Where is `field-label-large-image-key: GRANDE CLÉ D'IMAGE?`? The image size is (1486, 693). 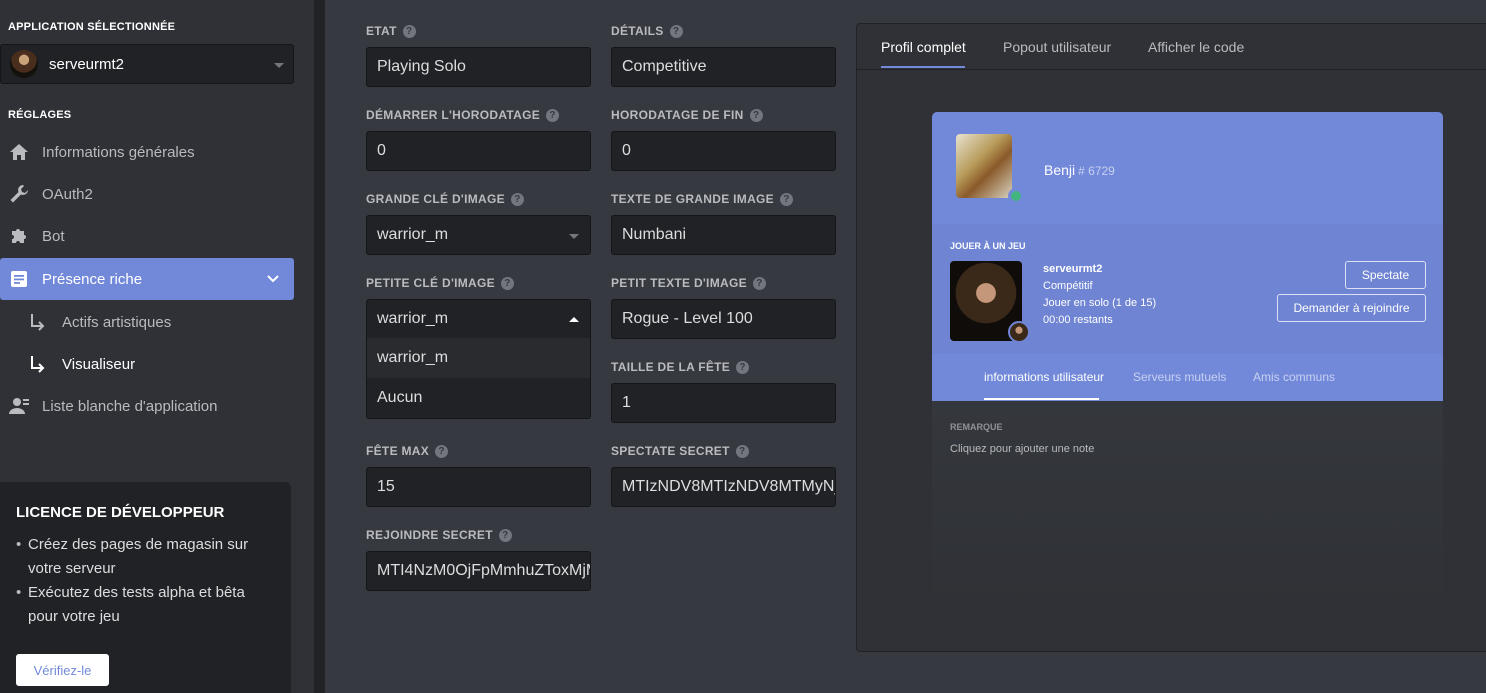
field-label-large-image-key: GRANDE CLÉ D'IMAGE? is located at coordinates (445, 199).